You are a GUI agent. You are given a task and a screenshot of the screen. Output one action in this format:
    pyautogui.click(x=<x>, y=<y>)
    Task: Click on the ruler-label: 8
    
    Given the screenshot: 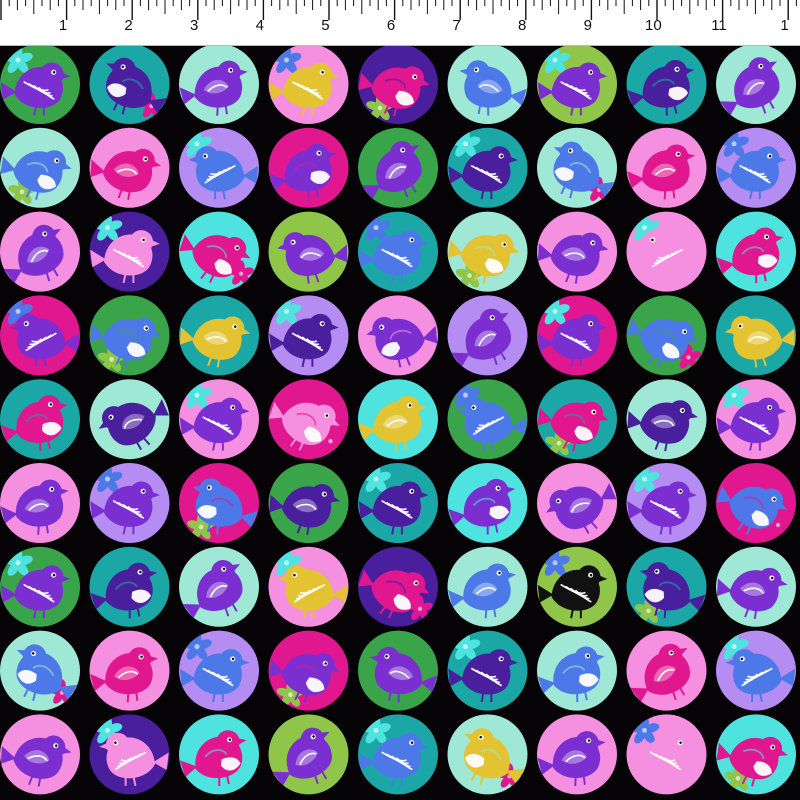 What is the action you would take?
    pyautogui.click(x=522, y=25)
    